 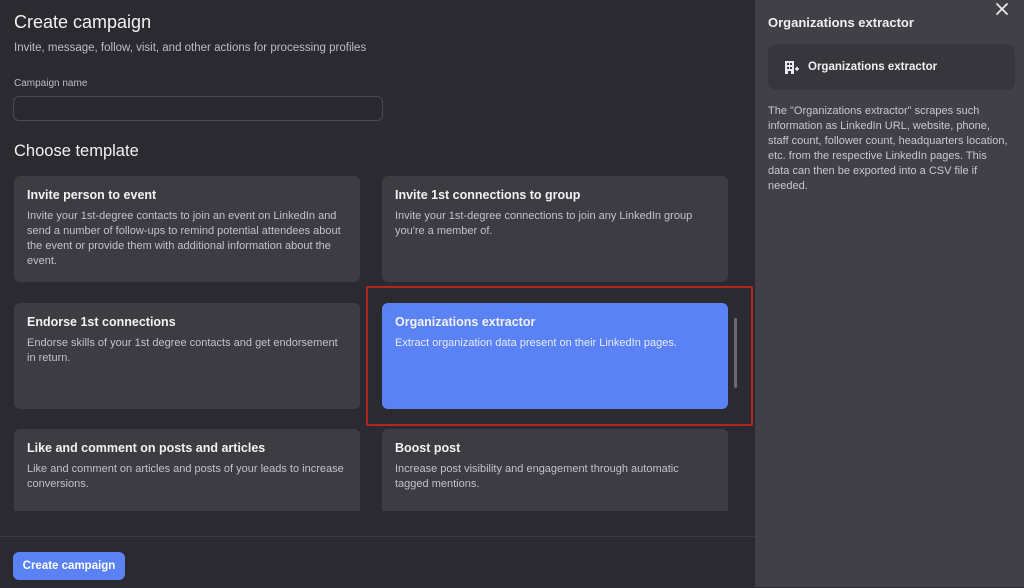 I want to click on template-card-title: Endorse 1st connections, so click(x=101, y=322).